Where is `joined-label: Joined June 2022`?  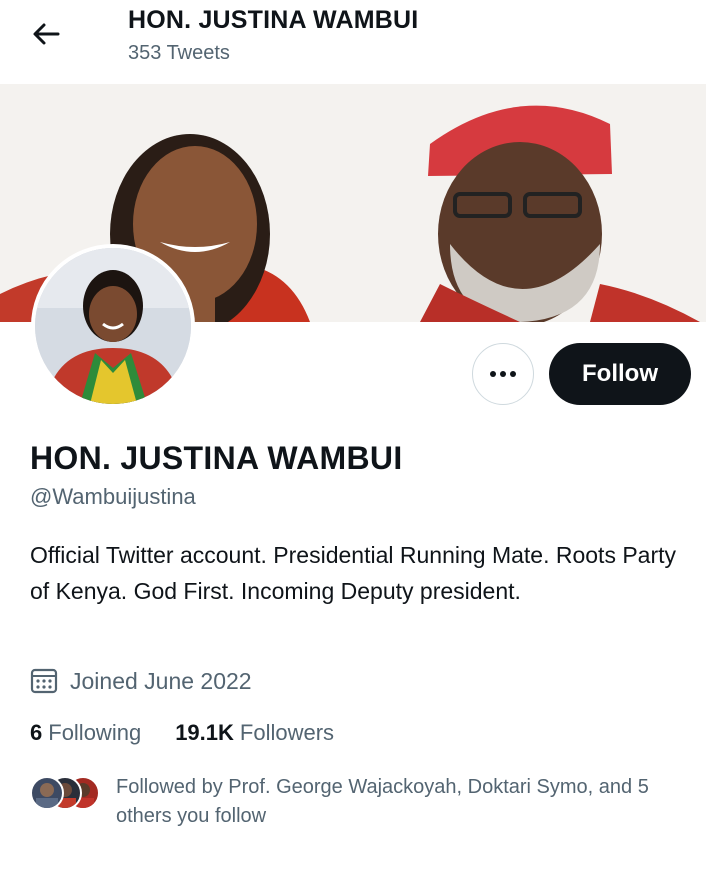
joined-label: Joined June 2022 is located at coordinates (161, 680).